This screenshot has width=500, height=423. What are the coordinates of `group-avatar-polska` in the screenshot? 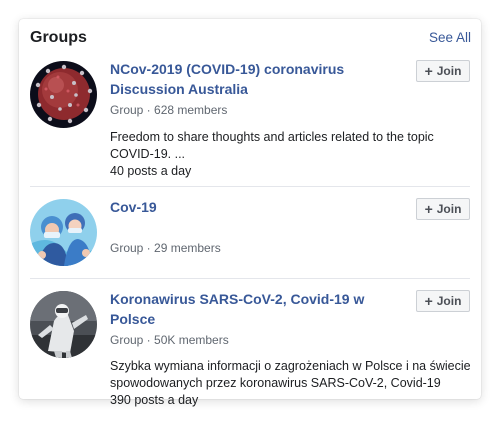 It's located at (63, 324).